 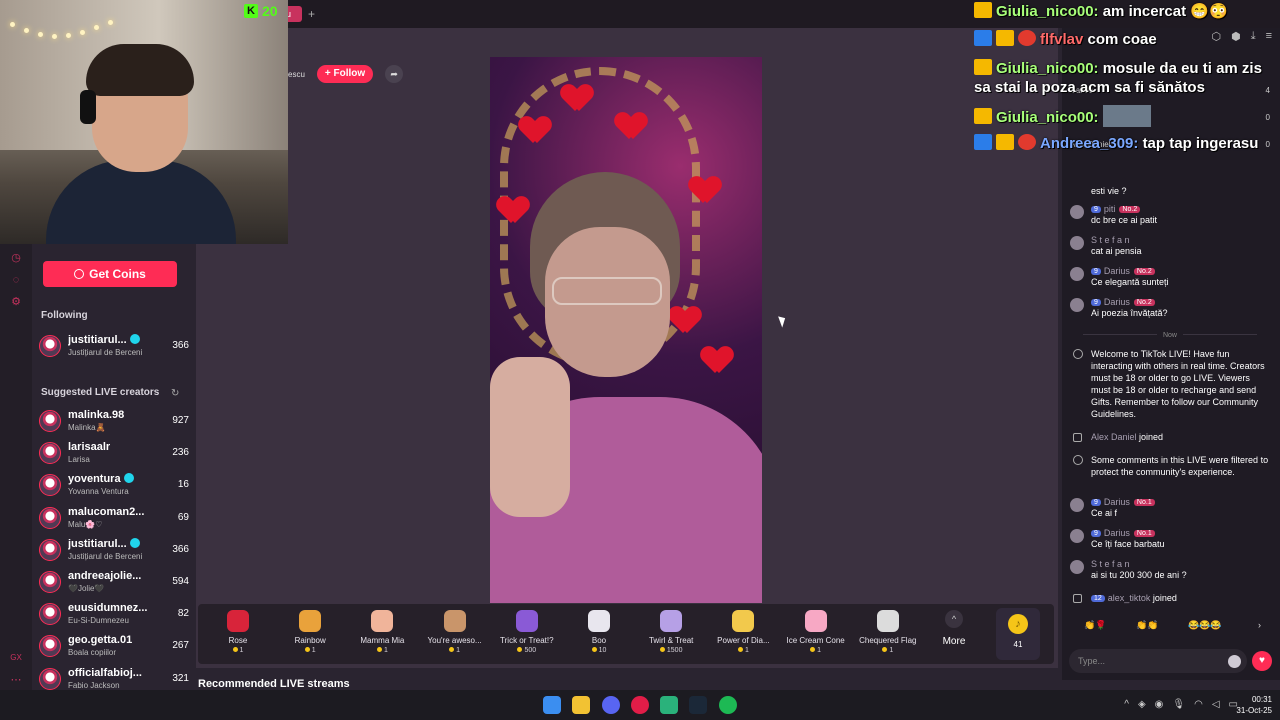 What do you see at coordinates (1254, 705) in the screenshot?
I see `taskbar-clock: 00:31 31-Oct-25` at bounding box center [1254, 705].